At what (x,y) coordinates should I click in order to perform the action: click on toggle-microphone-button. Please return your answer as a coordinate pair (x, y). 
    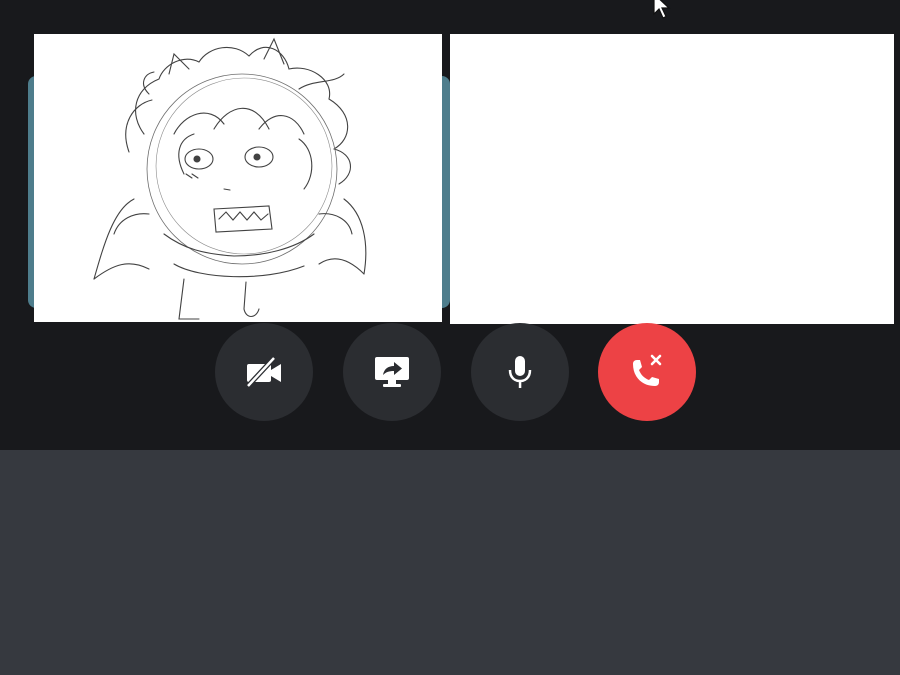
    Looking at the image, I should click on (520, 372).